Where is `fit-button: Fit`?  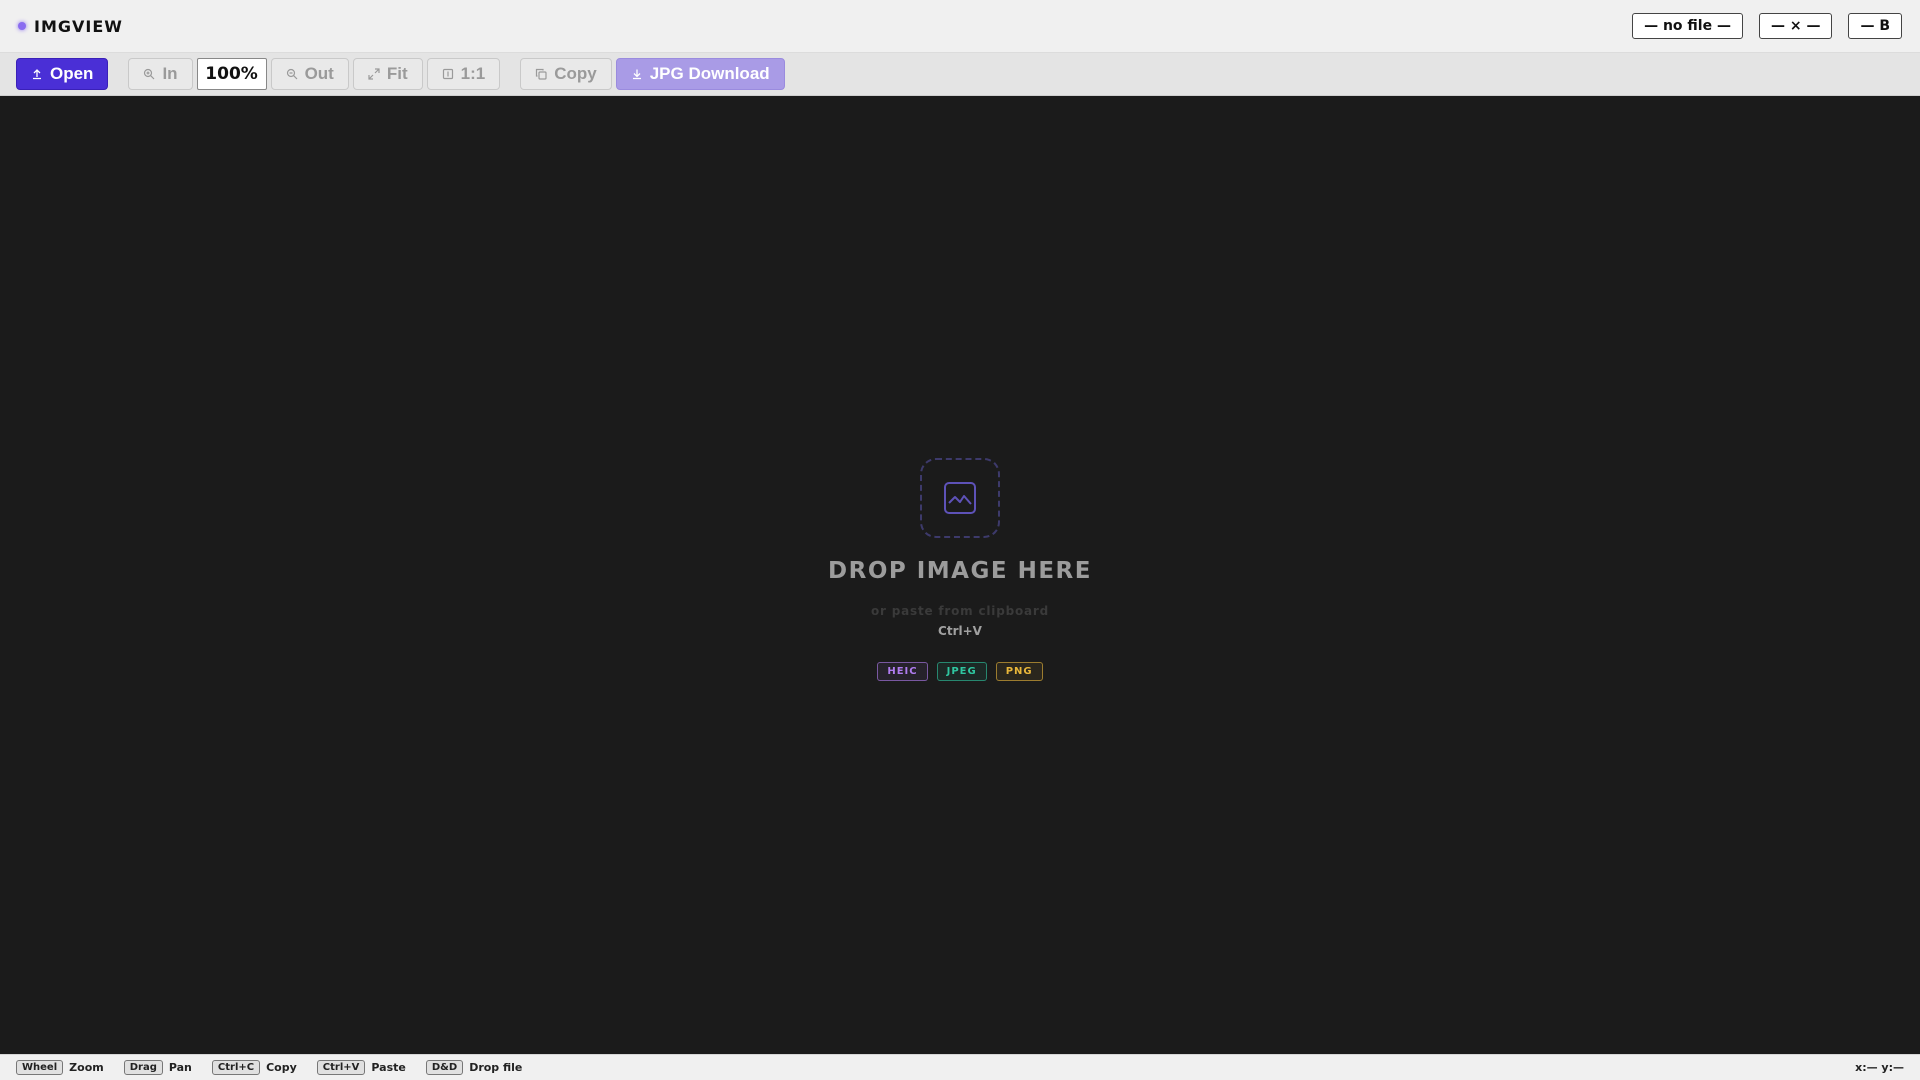
fit-button: Fit is located at coordinates (387, 74).